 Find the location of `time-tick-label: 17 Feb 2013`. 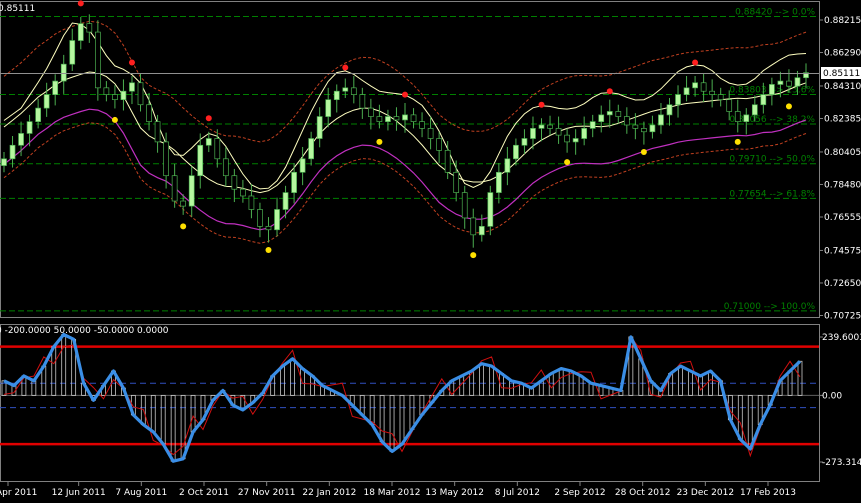

time-tick-label: 17 Feb 2013 is located at coordinates (768, 493).